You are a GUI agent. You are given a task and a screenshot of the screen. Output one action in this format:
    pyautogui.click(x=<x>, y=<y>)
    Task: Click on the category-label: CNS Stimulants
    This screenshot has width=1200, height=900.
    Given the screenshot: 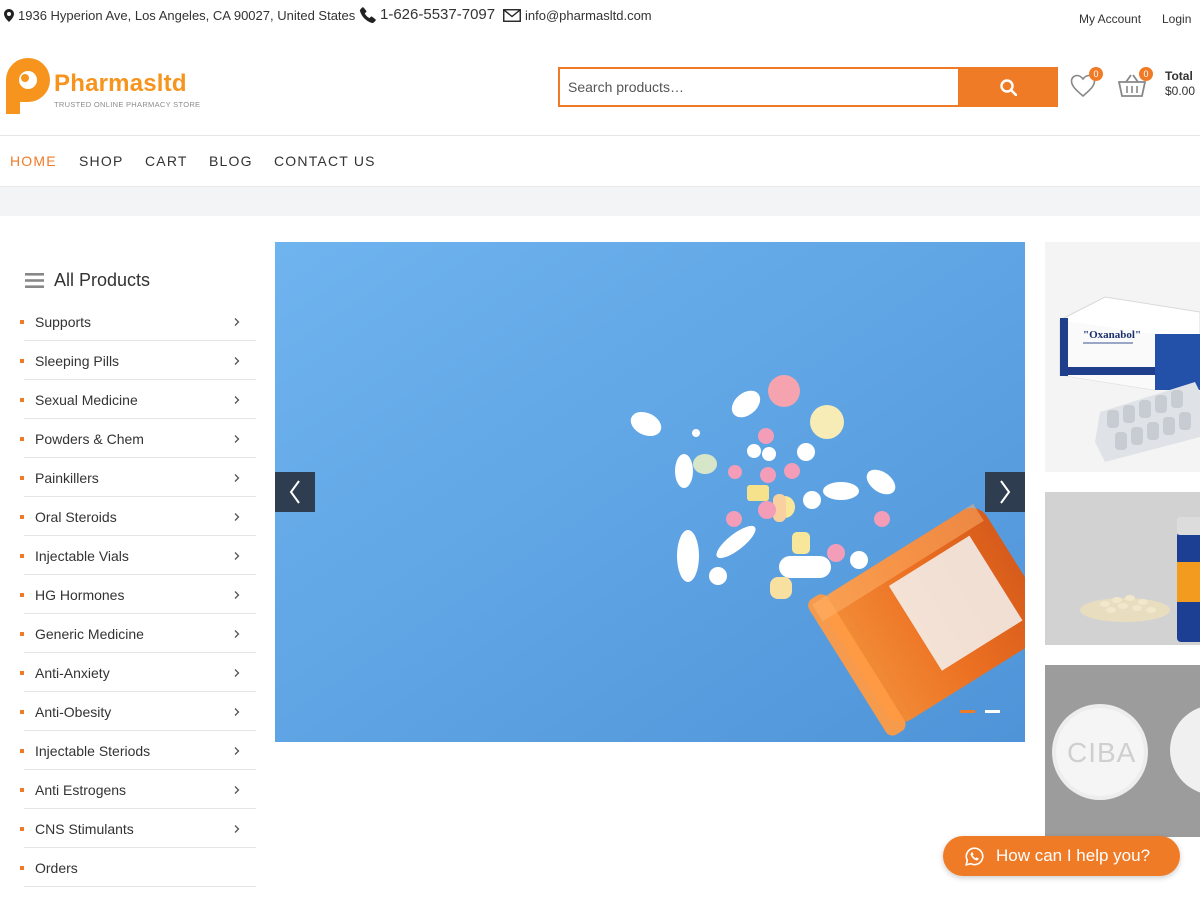 What is the action you would take?
    pyautogui.click(x=84, y=828)
    